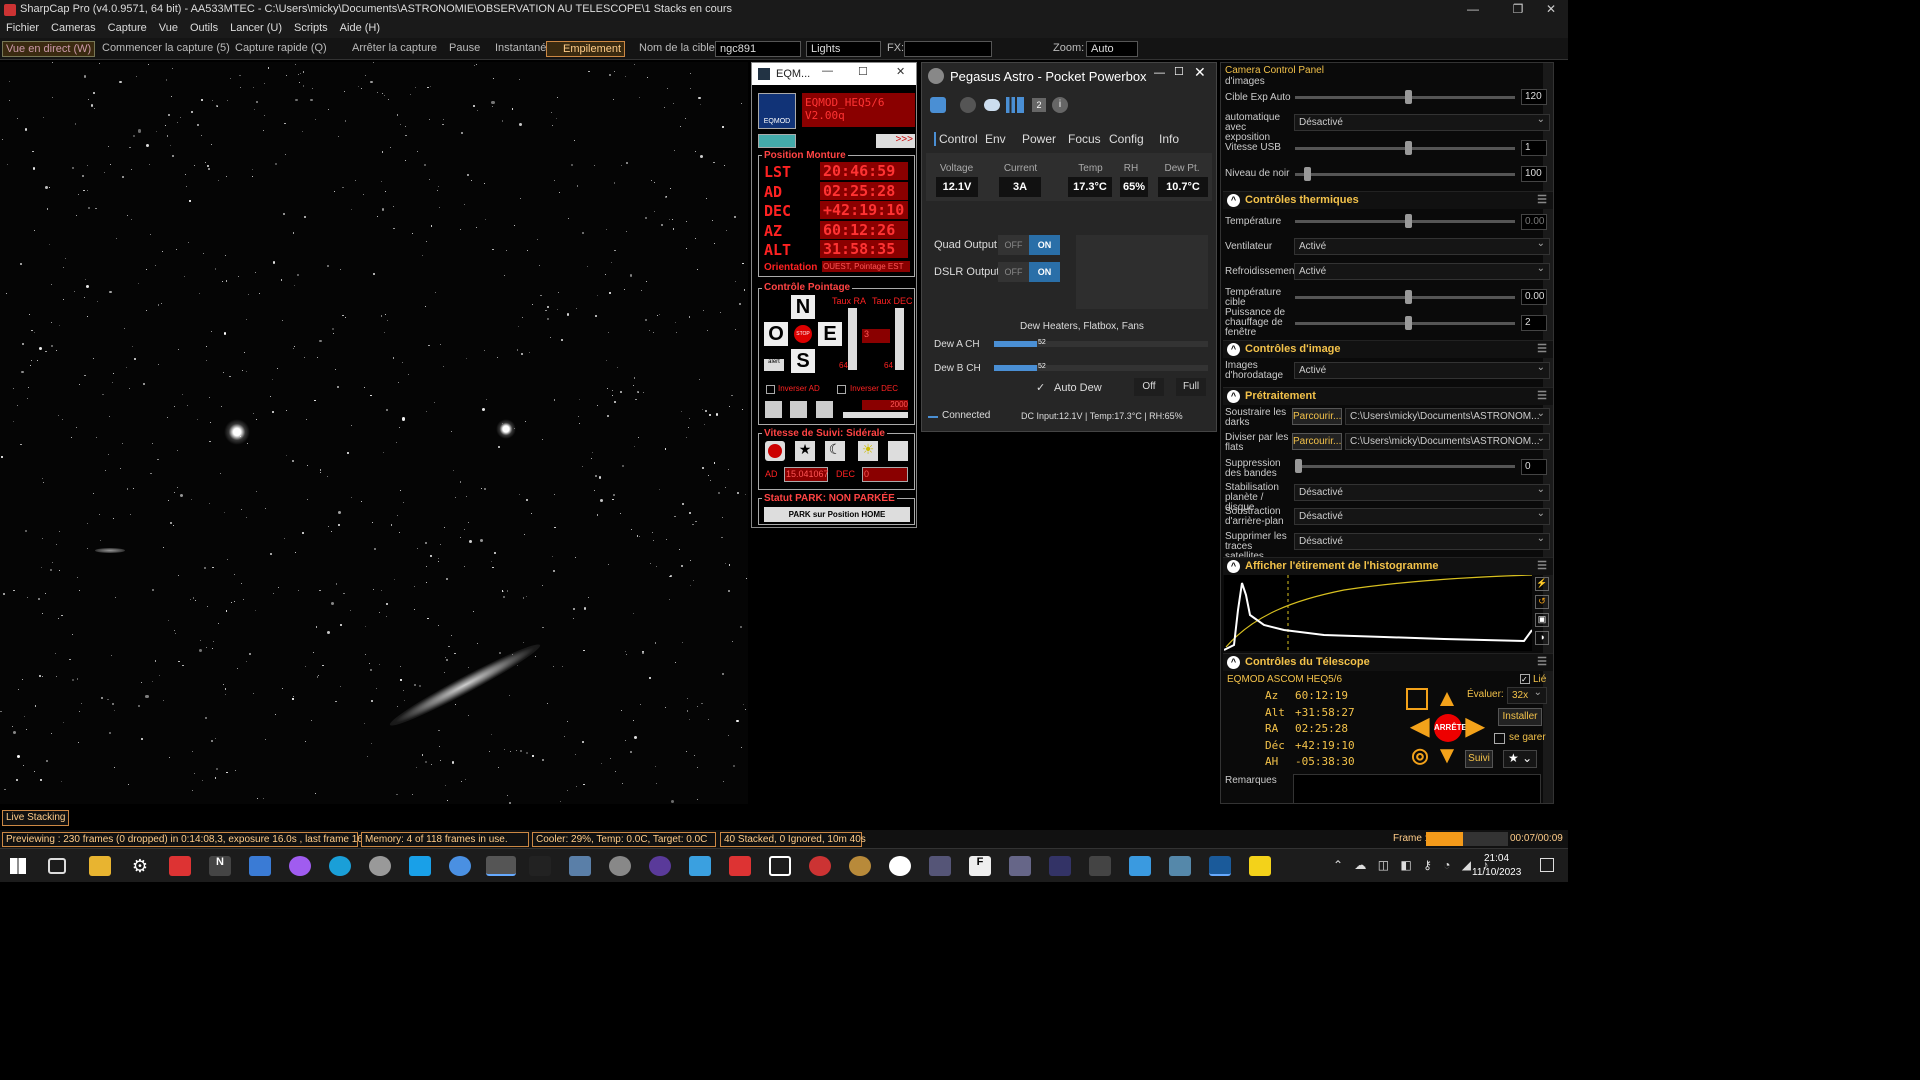 The image size is (1920, 1080). I want to click on linked-checkbox: ✓, so click(1525, 679).